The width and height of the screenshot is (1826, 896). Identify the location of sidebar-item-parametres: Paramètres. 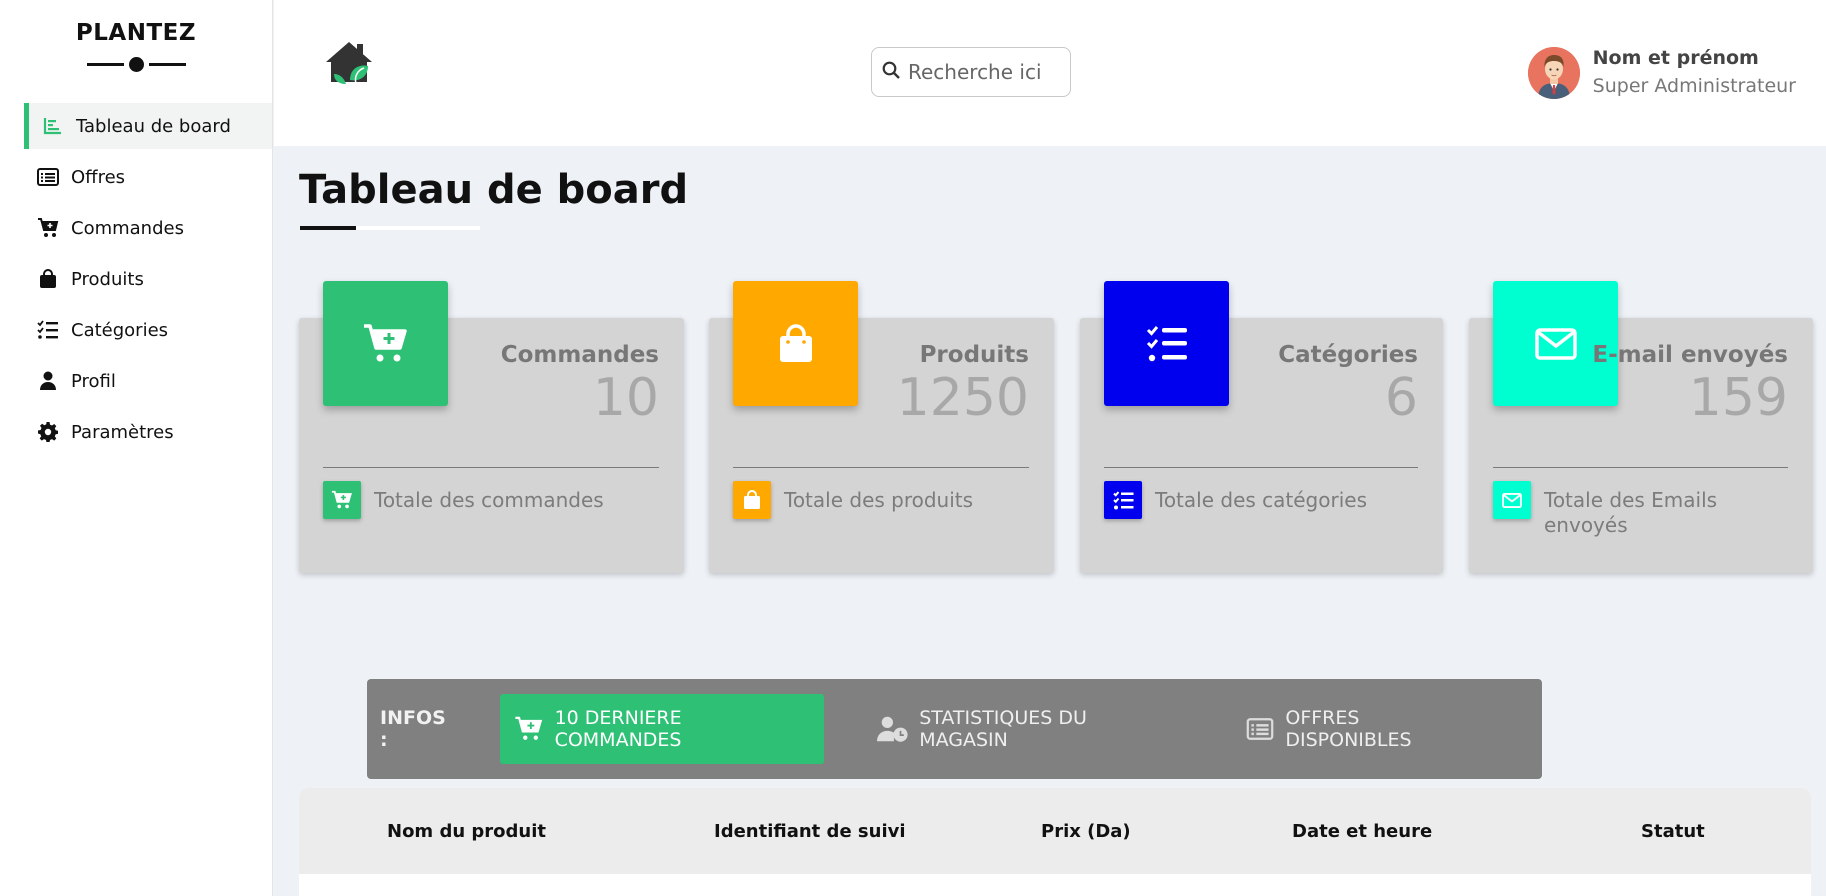
(136, 432).